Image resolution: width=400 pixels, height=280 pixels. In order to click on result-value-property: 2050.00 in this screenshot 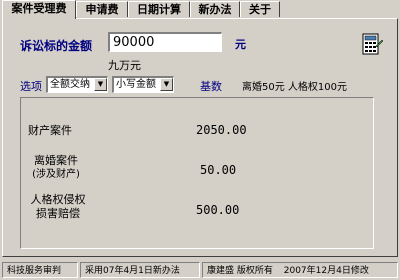, I will do `click(221, 130)`.